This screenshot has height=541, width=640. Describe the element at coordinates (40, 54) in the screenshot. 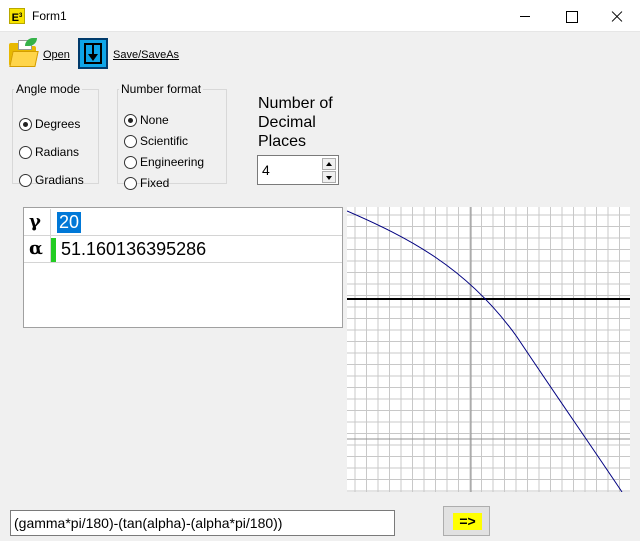

I see `open-button: Open` at that location.